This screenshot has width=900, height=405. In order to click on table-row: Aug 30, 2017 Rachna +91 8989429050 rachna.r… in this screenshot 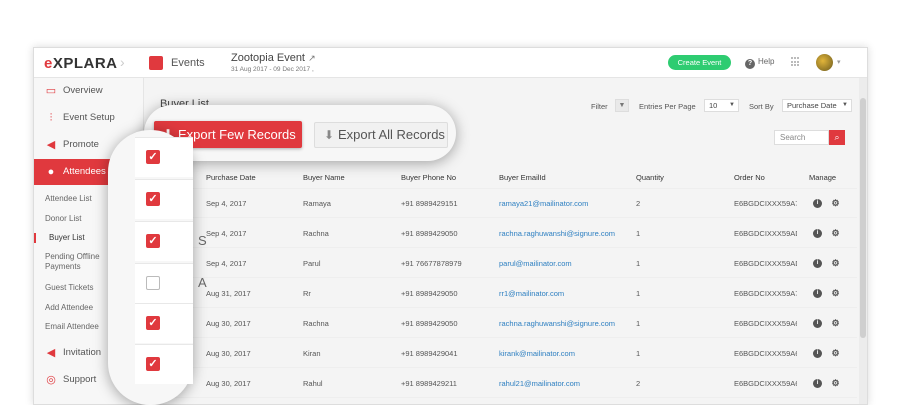, I will do `click(500, 323)`.